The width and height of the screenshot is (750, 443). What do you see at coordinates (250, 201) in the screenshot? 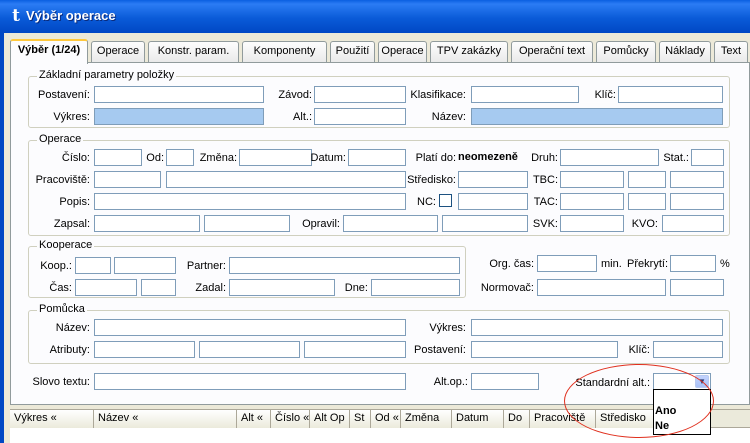
I see `popis-field` at bounding box center [250, 201].